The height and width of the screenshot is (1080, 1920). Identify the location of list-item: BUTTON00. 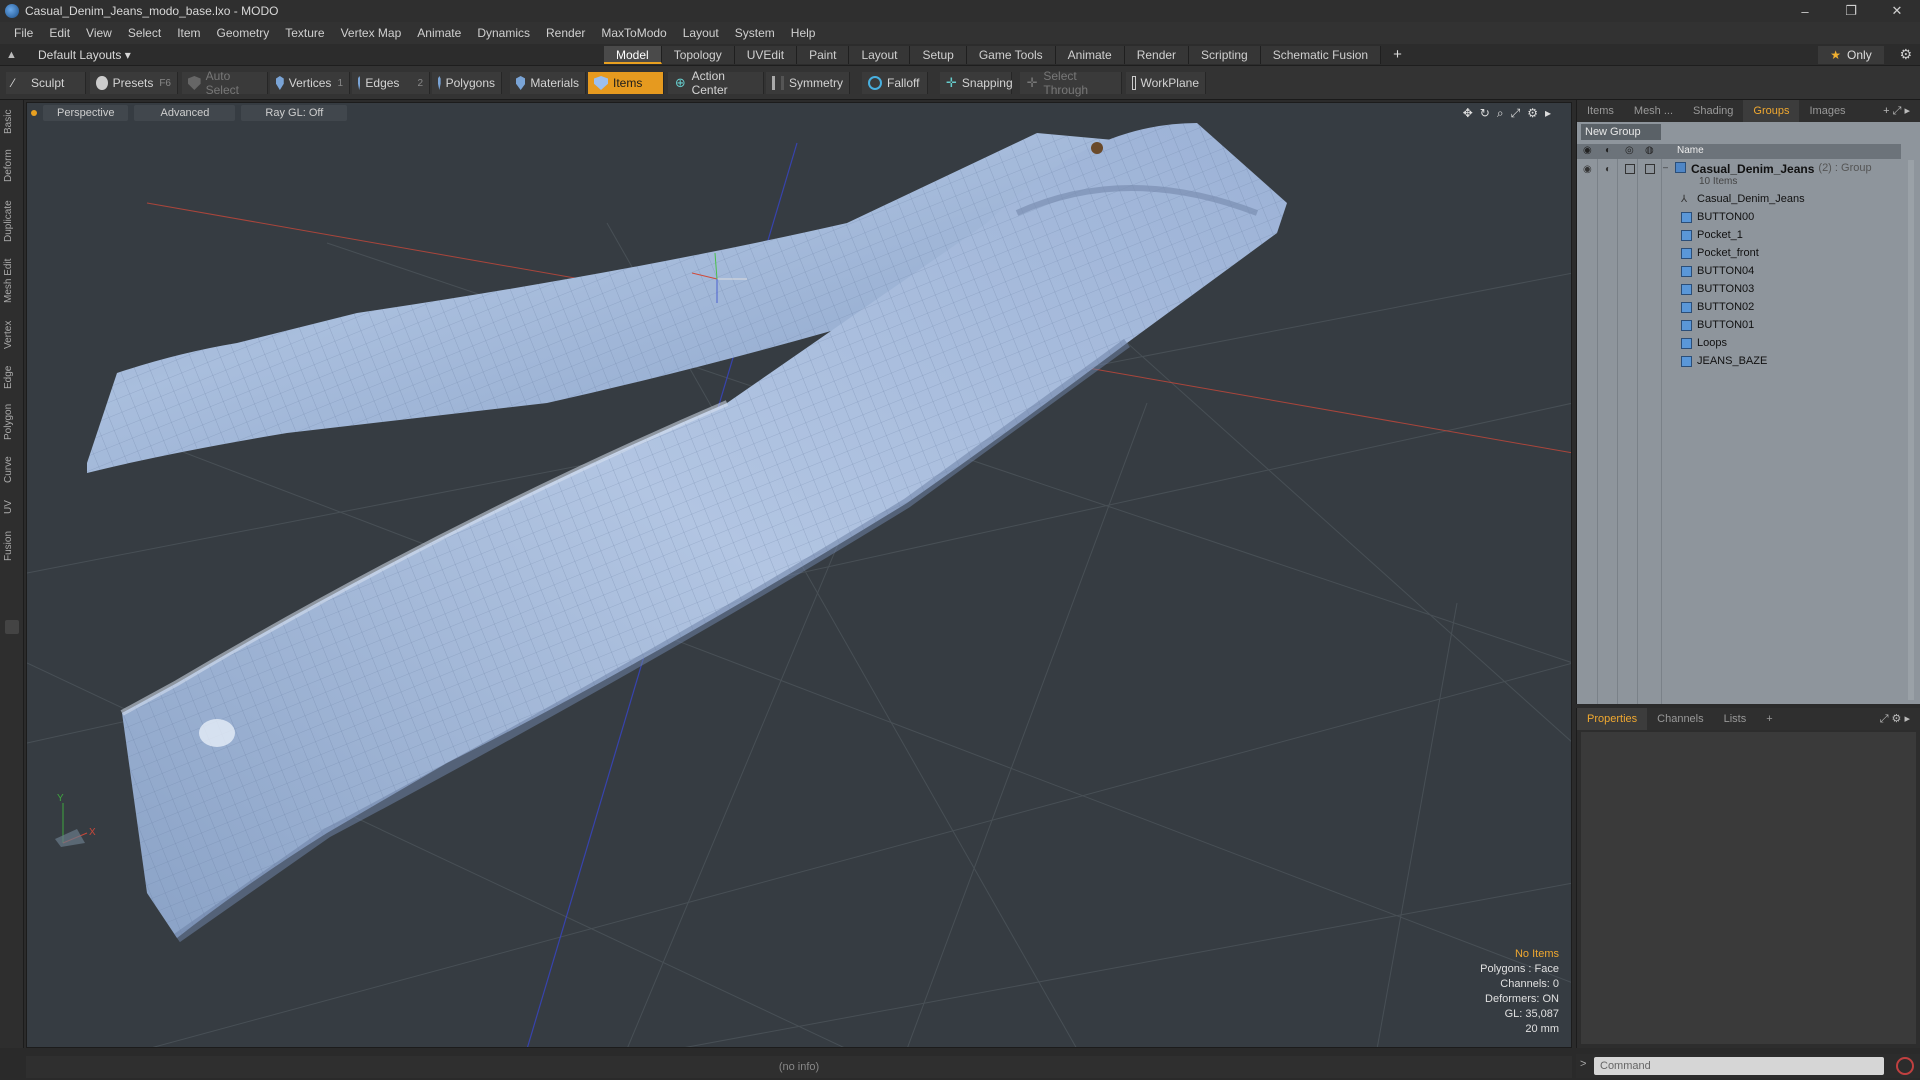
(1783, 217).